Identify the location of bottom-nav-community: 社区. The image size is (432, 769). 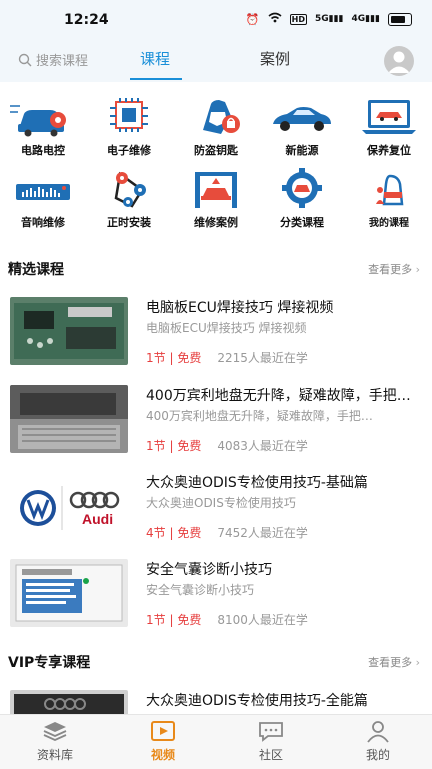
(271, 741).